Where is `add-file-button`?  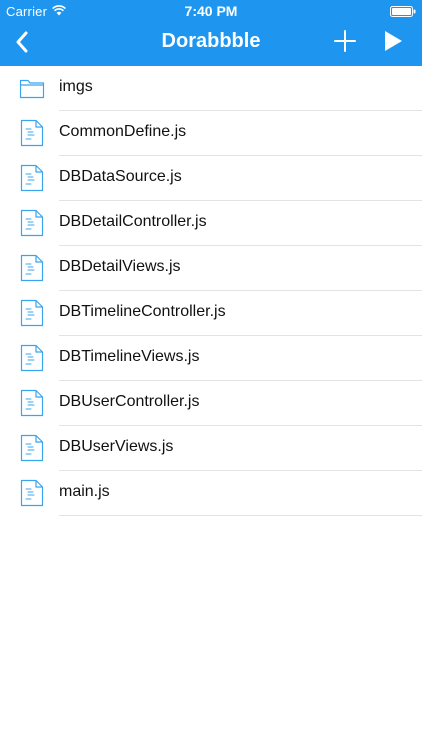
add-file-button is located at coordinates (345, 43).